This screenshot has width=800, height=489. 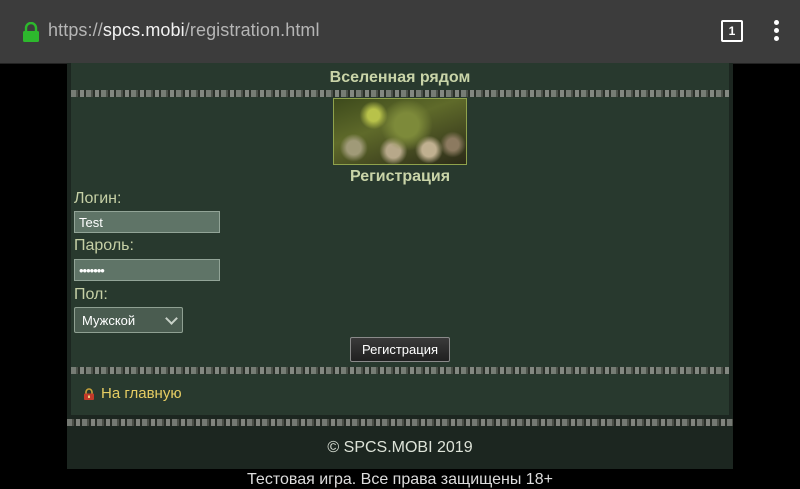 I want to click on address-bar: https://spcs.mobi/registration.html, so click(x=184, y=30).